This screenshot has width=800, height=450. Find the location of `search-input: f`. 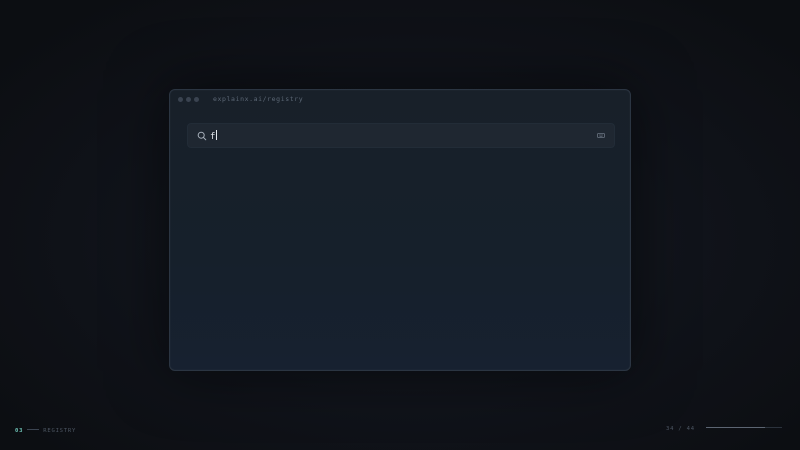

search-input: f is located at coordinates (401, 135).